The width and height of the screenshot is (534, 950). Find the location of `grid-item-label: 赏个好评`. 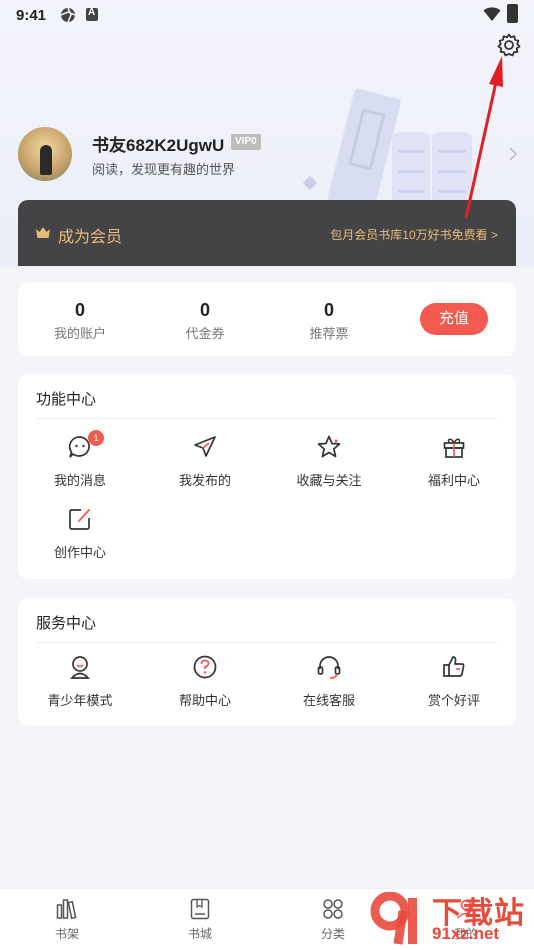

grid-item-label: 赏个好评 is located at coordinates (453, 700).